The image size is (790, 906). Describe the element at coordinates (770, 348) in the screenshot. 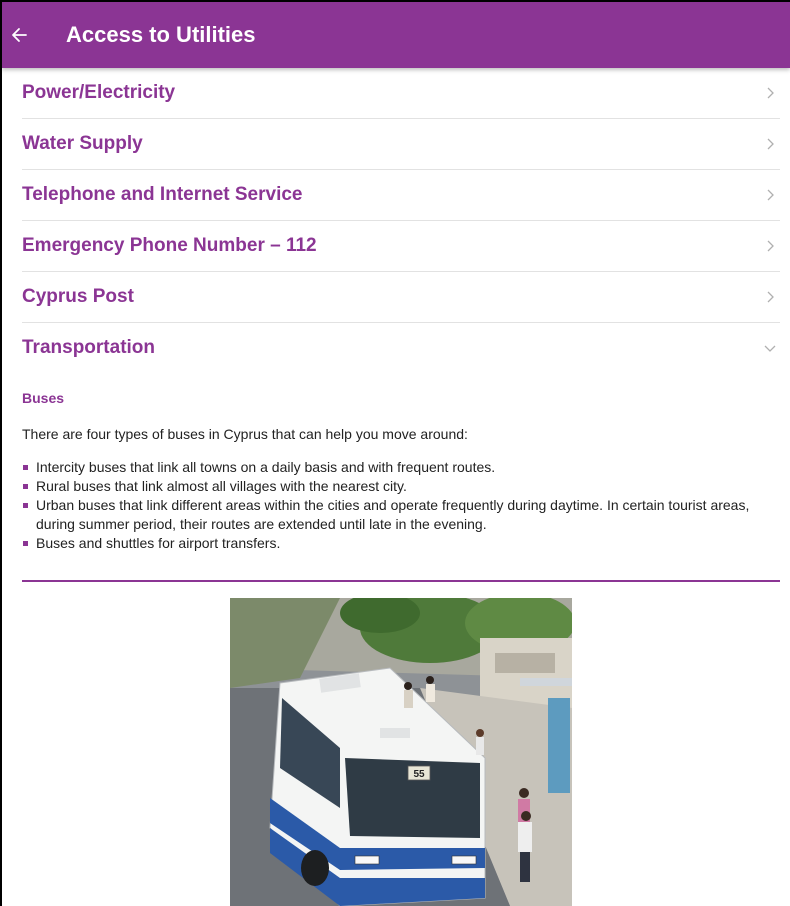

I see `chevron-down-icon` at that location.